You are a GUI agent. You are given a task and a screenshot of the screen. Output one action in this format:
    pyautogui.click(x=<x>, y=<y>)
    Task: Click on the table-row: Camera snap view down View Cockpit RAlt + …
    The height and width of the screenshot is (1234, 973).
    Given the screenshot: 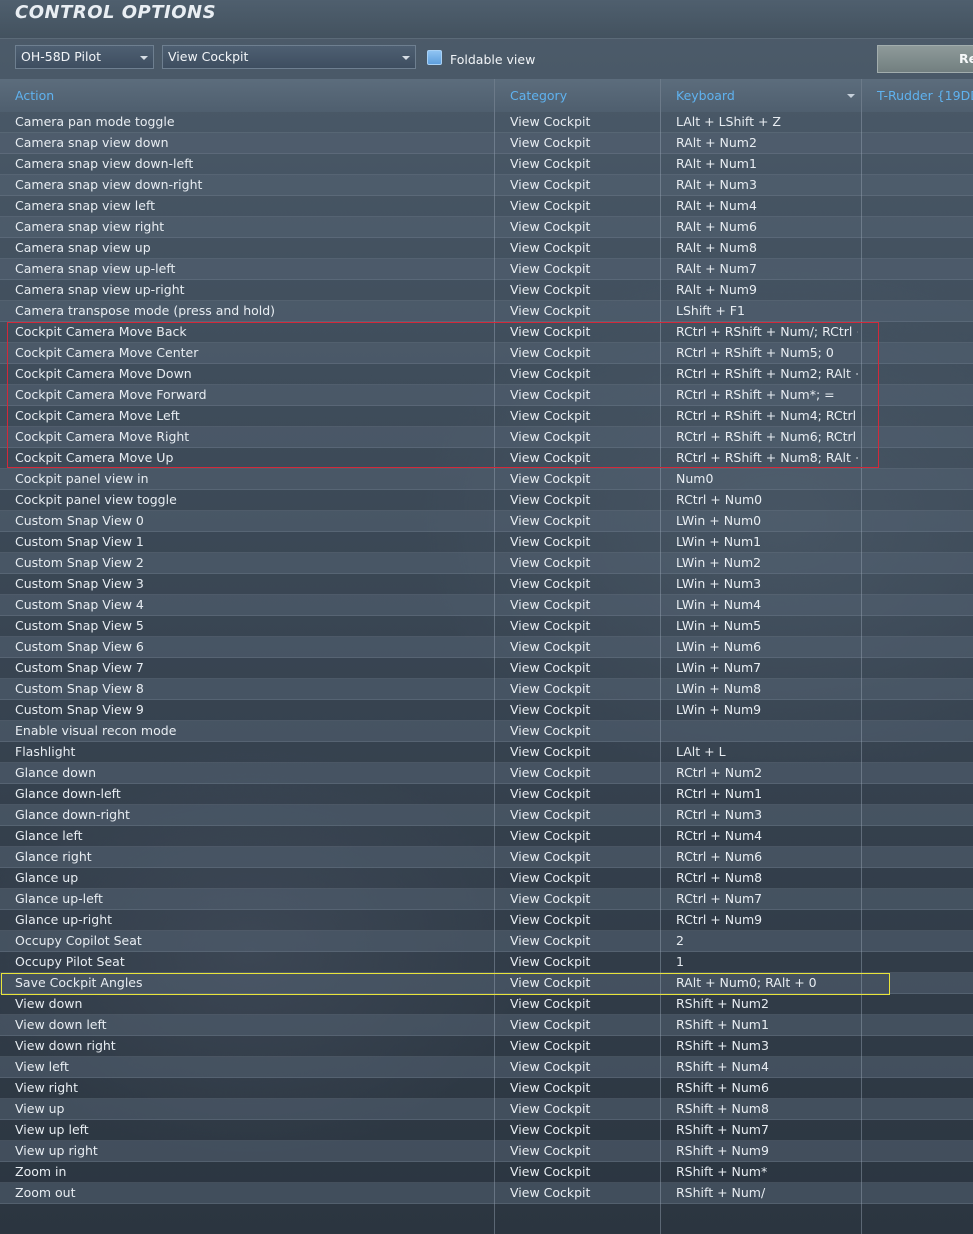 What is the action you would take?
    pyautogui.click(x=486, y=143)
    